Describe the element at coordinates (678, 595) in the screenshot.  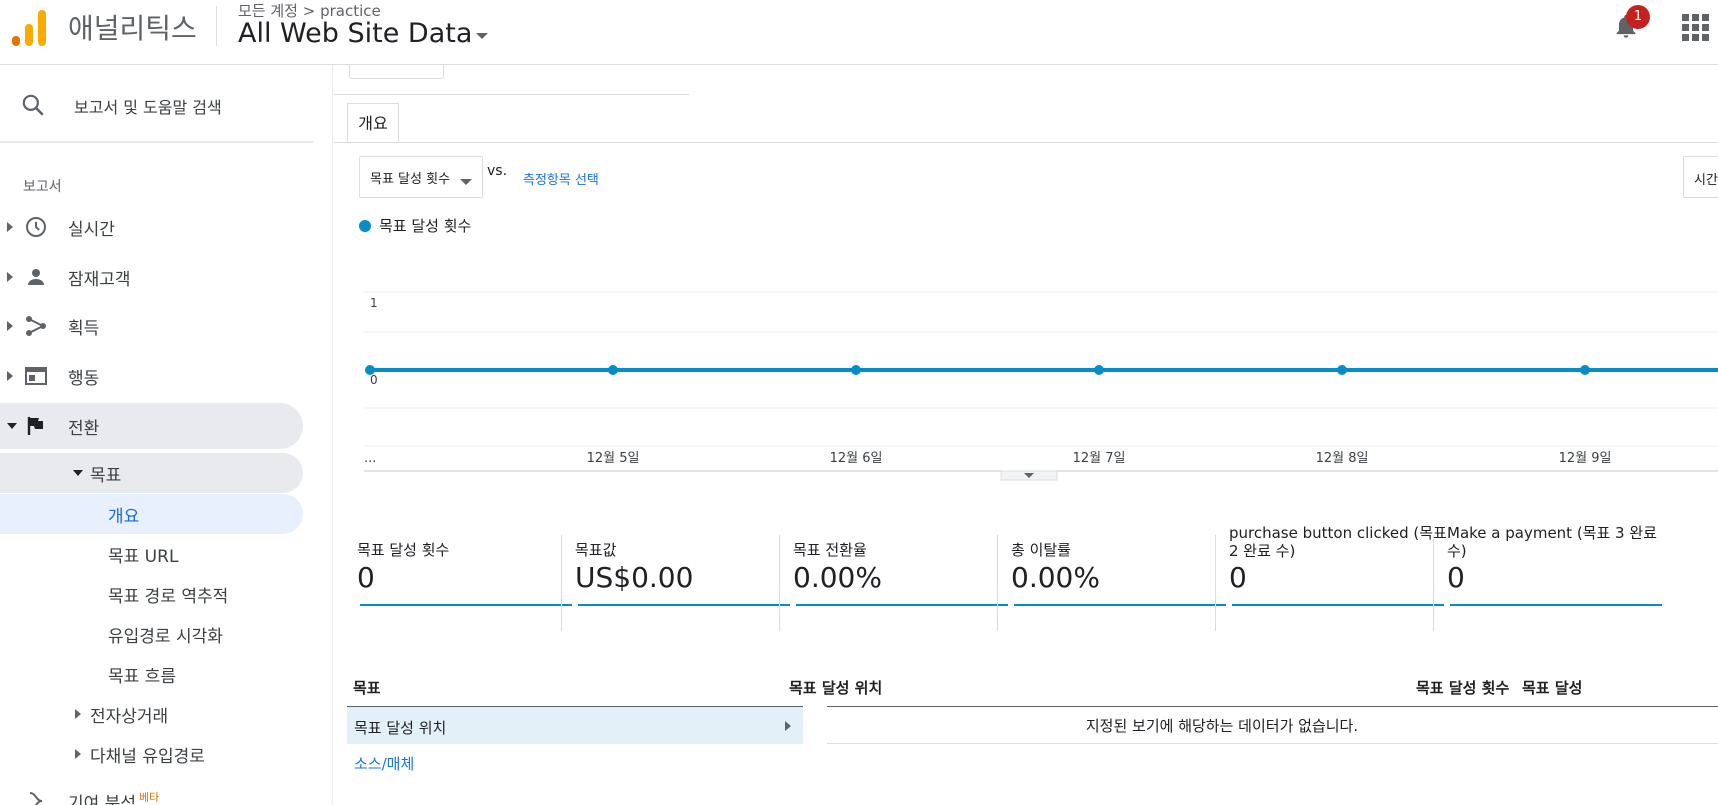
I see `kpi-tile: 목표값 US$0.00` at that location.